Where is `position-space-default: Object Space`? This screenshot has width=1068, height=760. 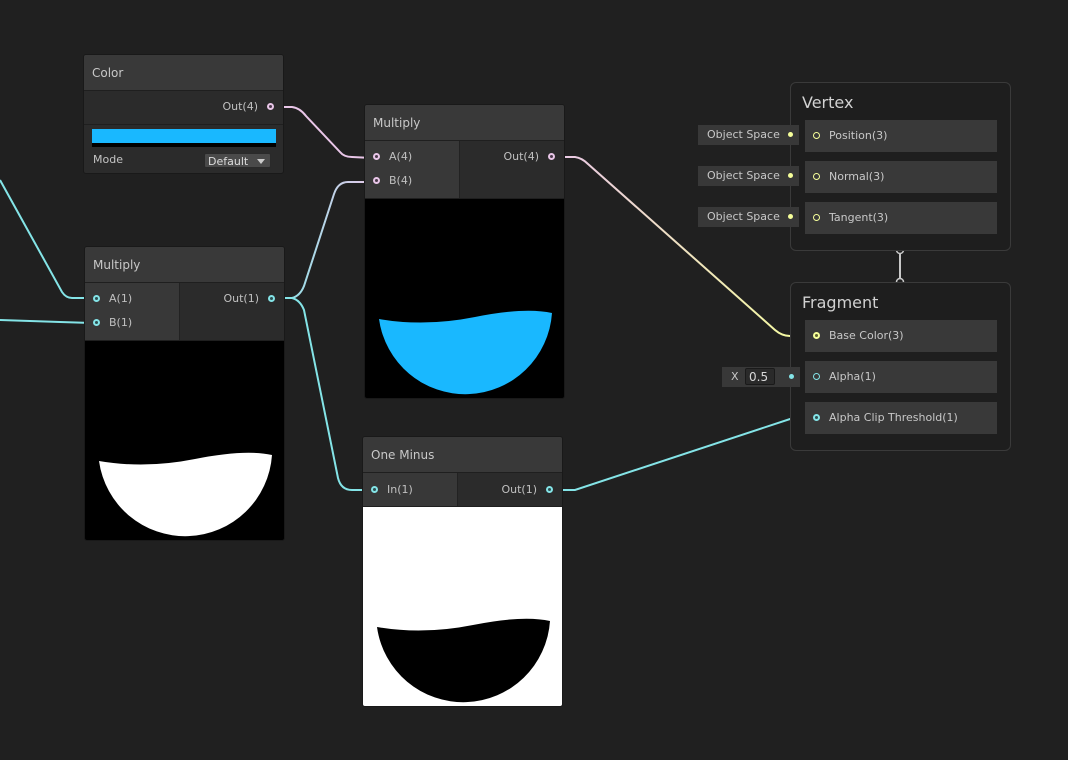
position-space-default: Object Space is located at coordinates (748, 135).